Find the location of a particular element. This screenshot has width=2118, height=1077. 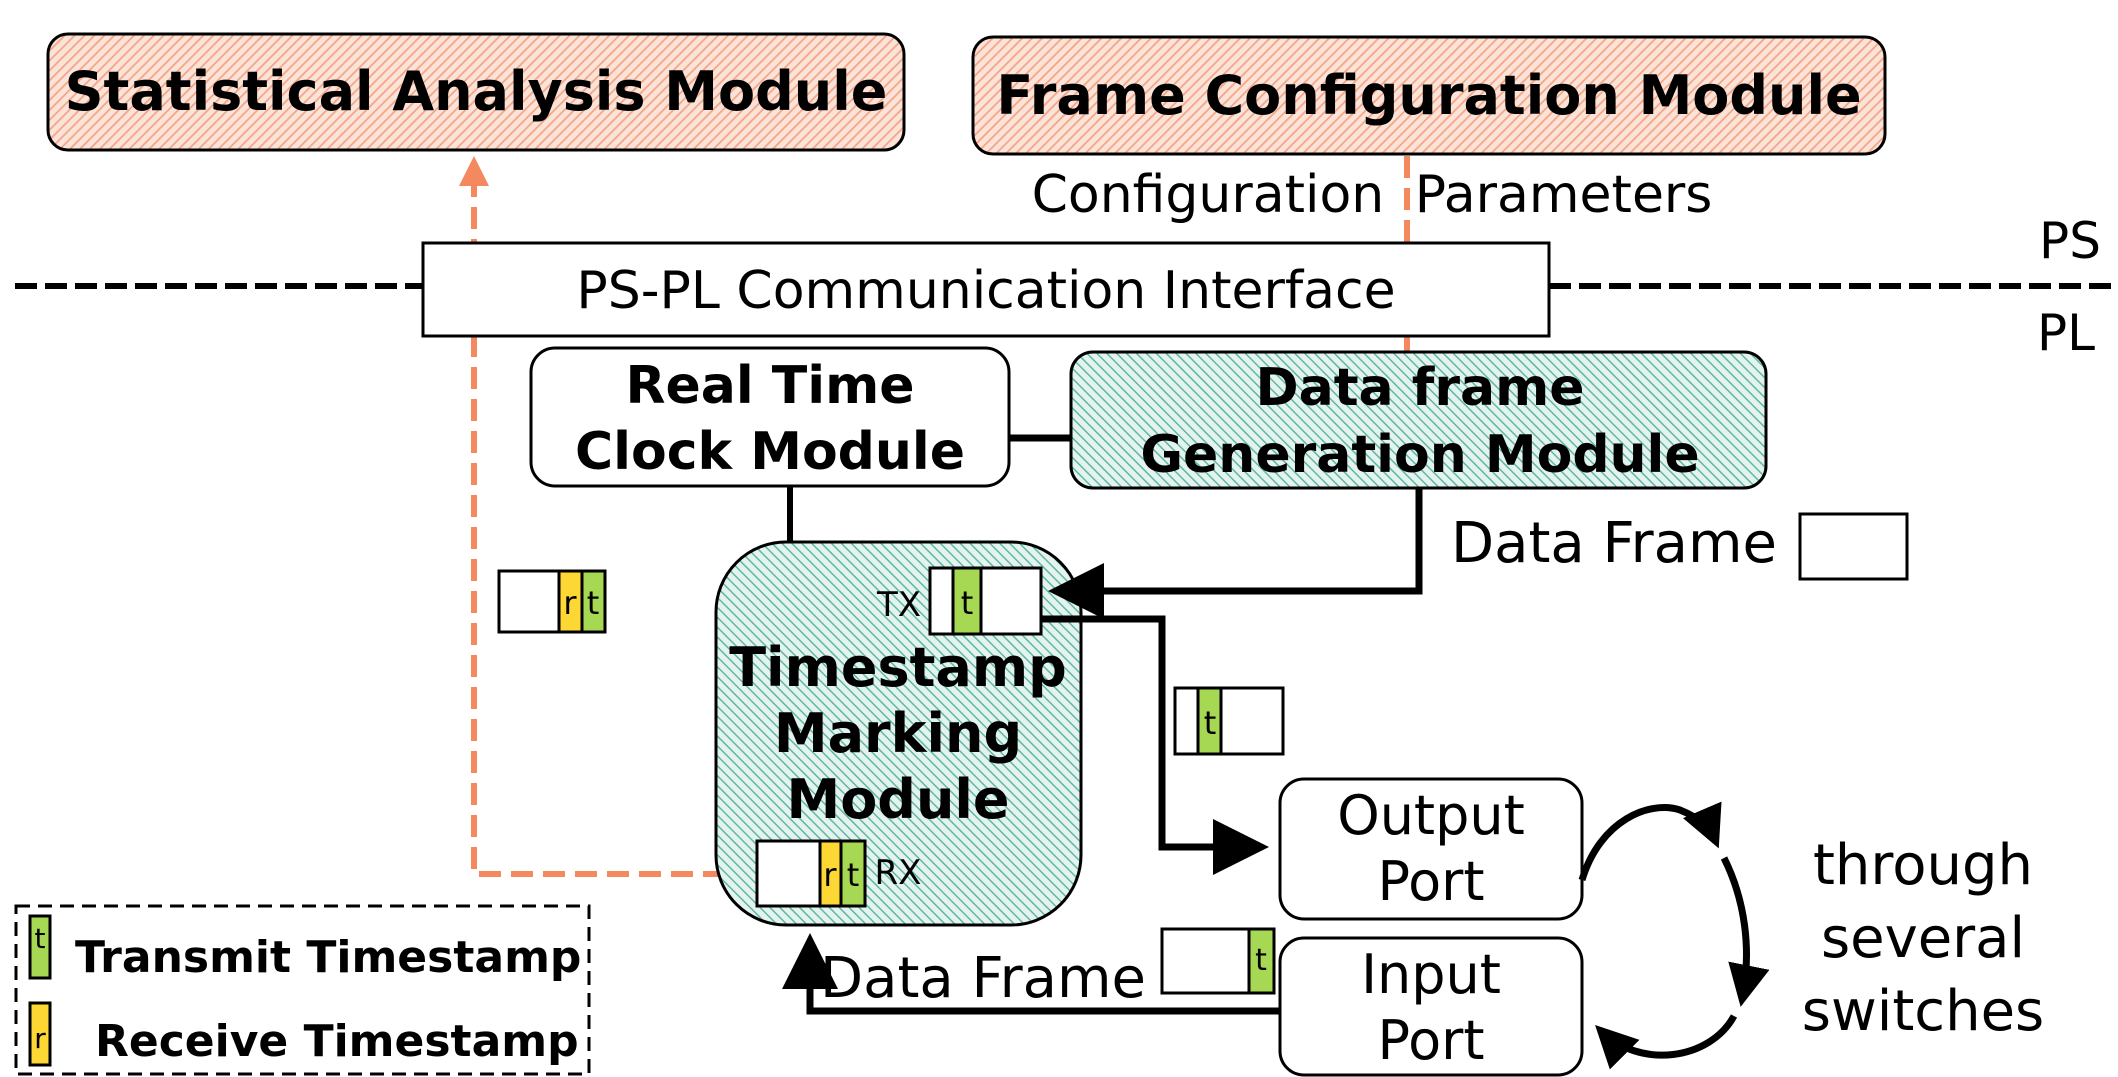

receive-timestamp-label: Receive Timestamp is located at coordinates (337, 1041).